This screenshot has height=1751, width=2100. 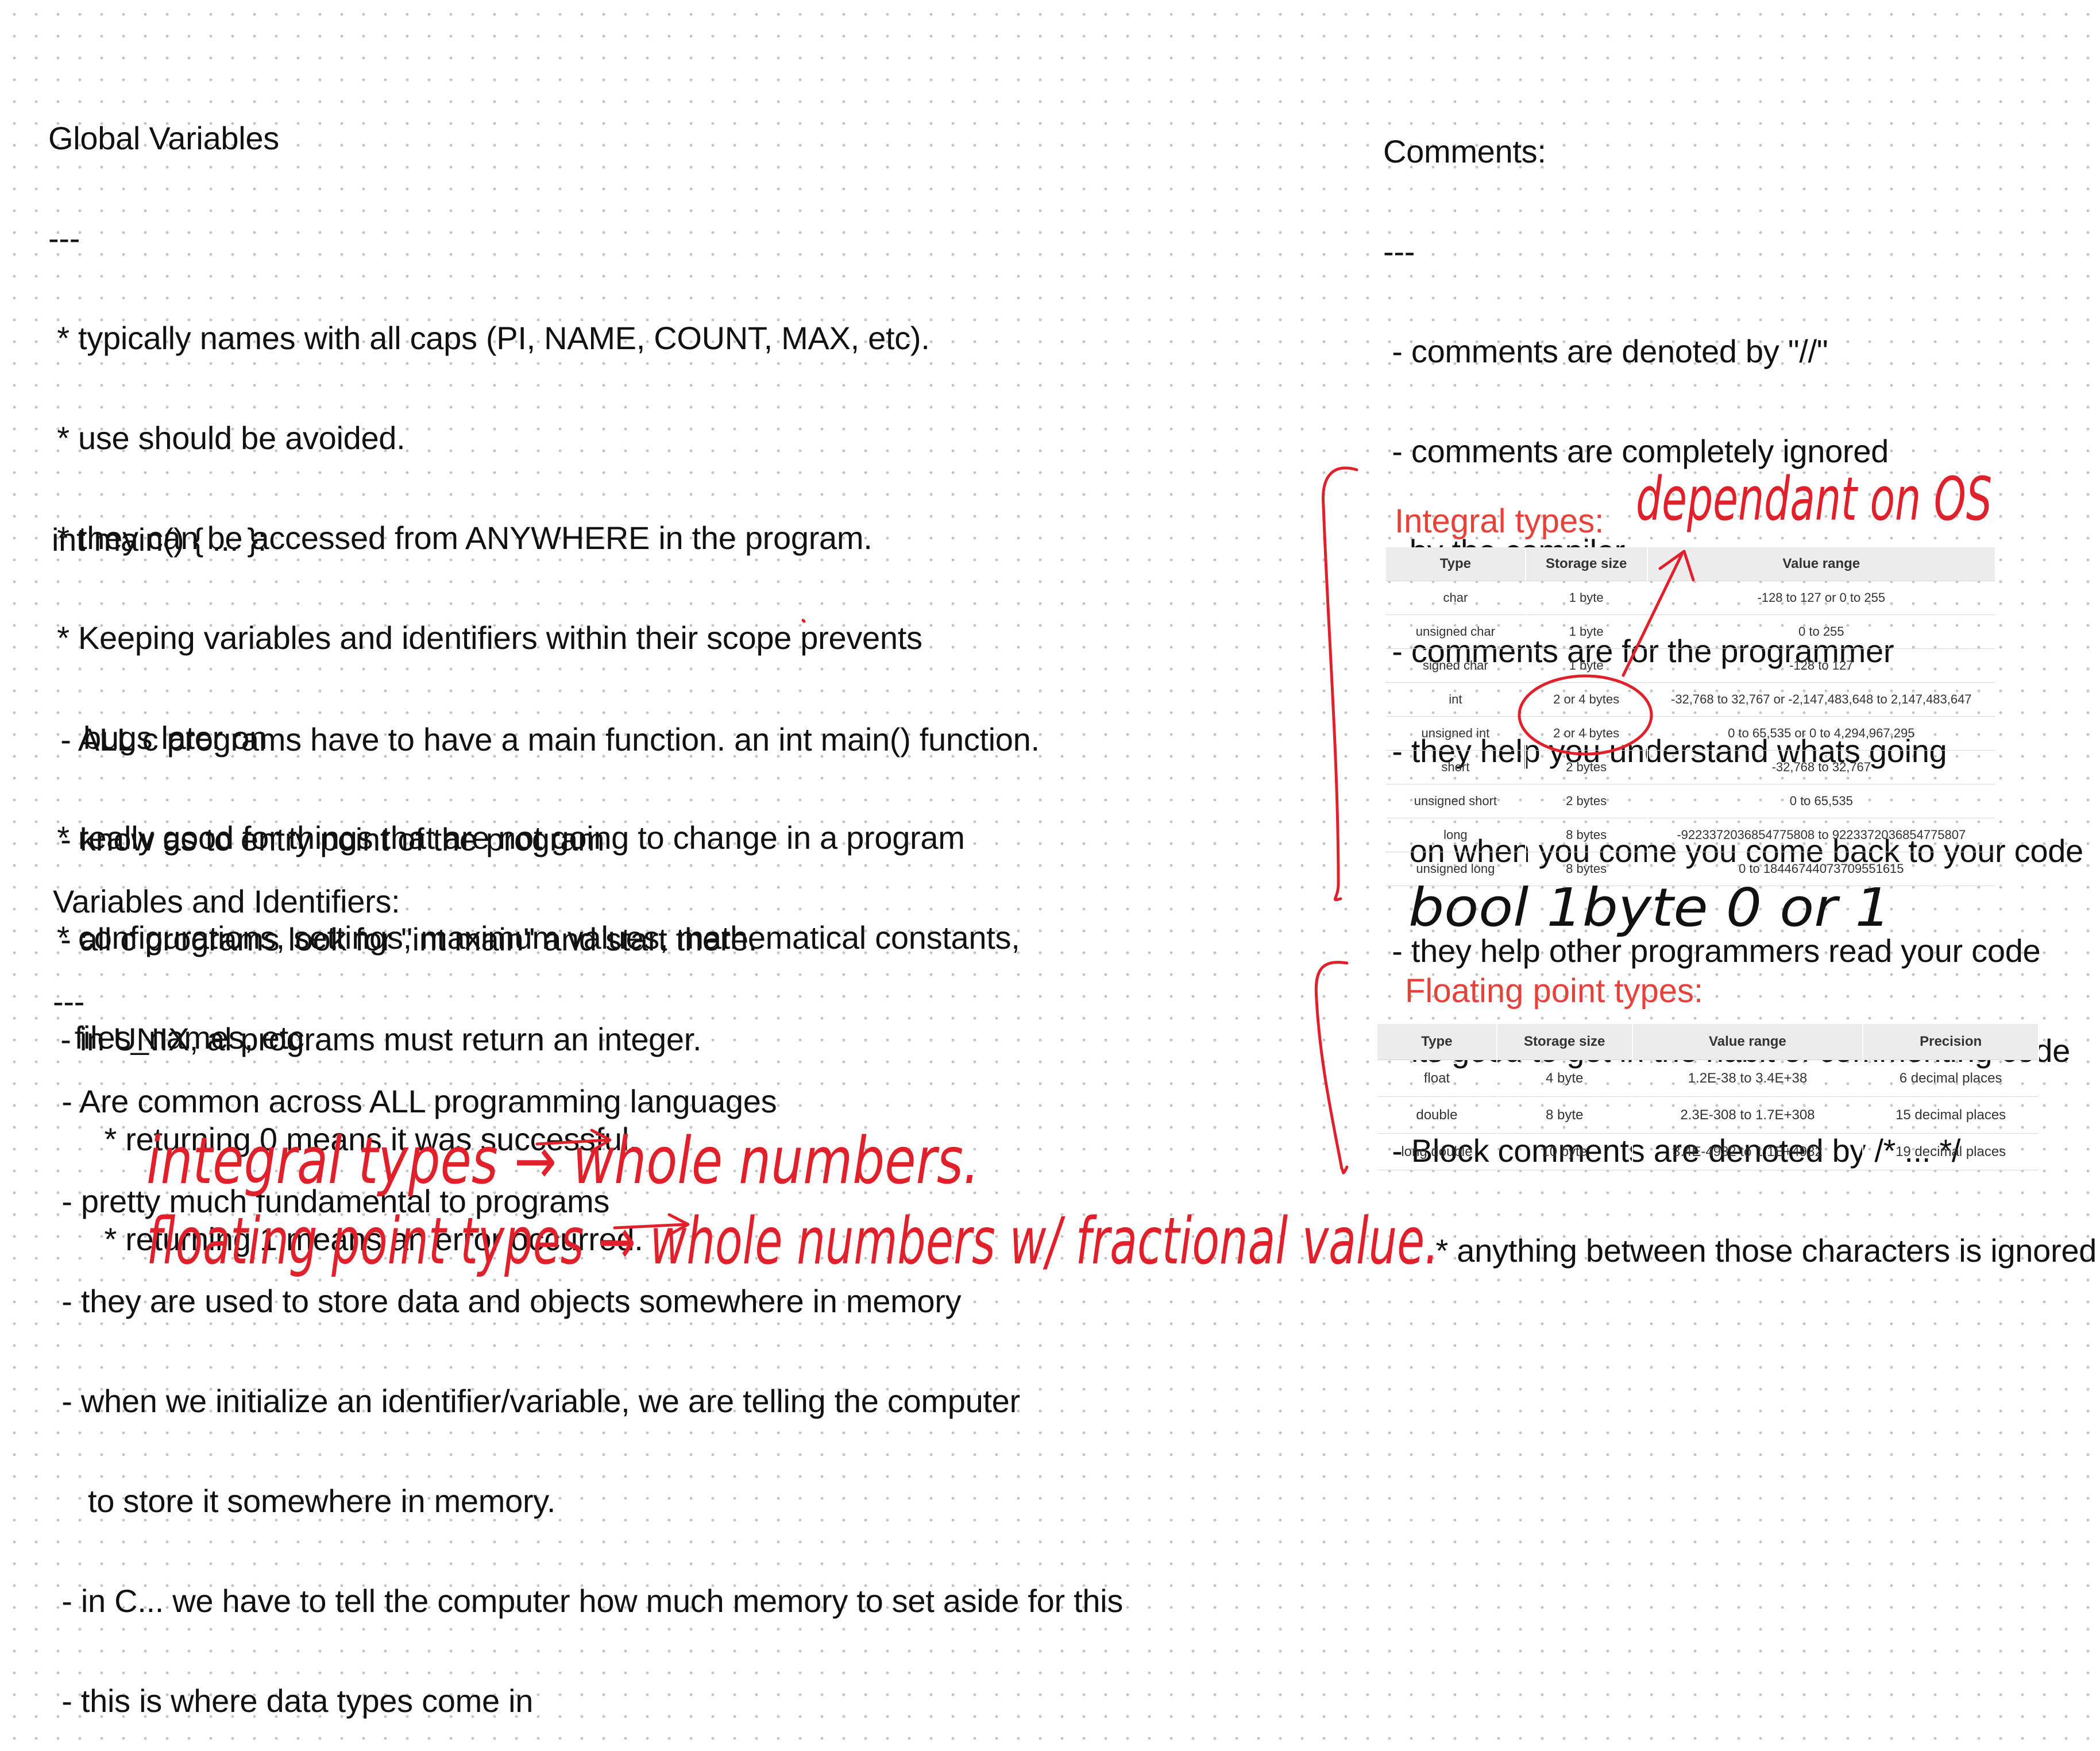 I want to click on floating-brace-mark, so click(x=1332, y=1067).